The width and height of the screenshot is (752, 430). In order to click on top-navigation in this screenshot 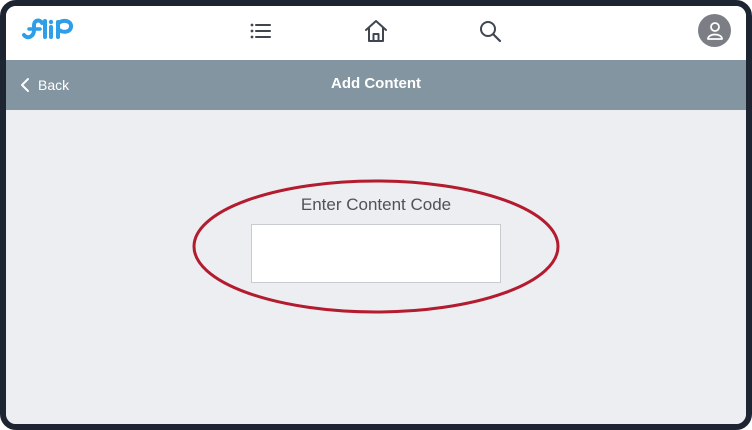, I will do `click(376, 33)`.